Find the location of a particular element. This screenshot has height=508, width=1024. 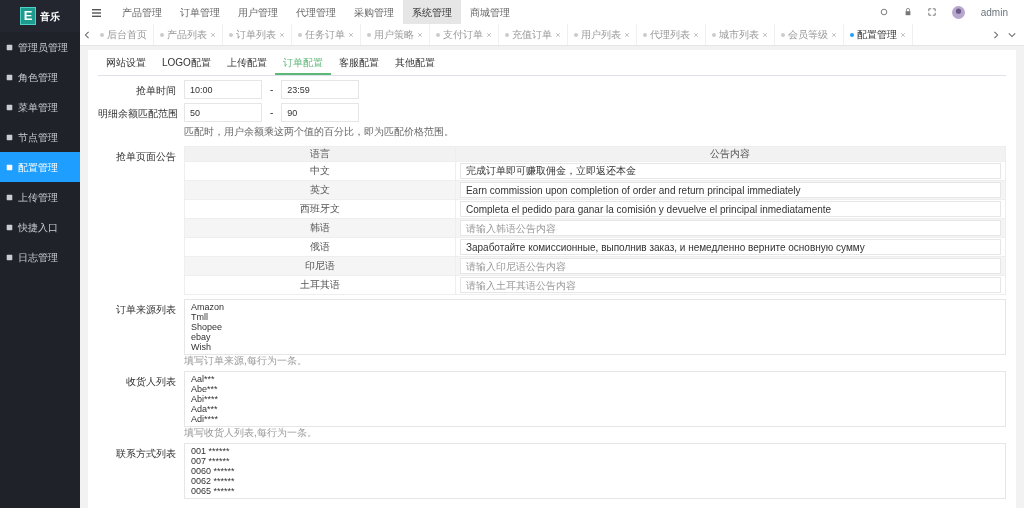

config-tab: 客服配置 is located at coordinates (358, 63).